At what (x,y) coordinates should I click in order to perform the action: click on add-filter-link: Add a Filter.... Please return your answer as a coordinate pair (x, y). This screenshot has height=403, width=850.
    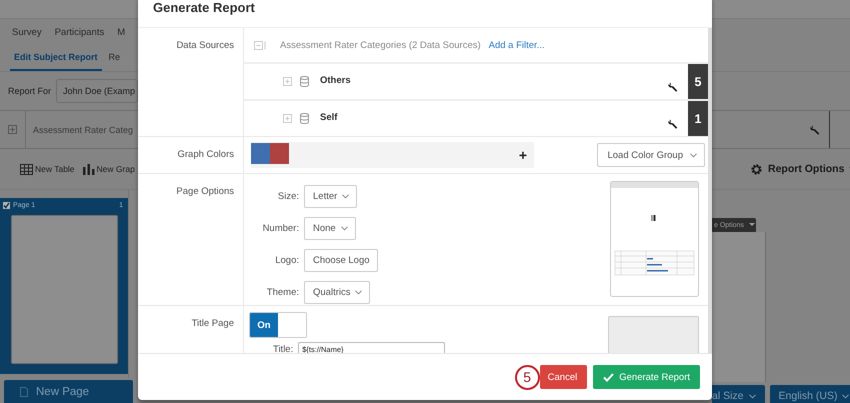
    Looking at the image, I should click on (516, 45).